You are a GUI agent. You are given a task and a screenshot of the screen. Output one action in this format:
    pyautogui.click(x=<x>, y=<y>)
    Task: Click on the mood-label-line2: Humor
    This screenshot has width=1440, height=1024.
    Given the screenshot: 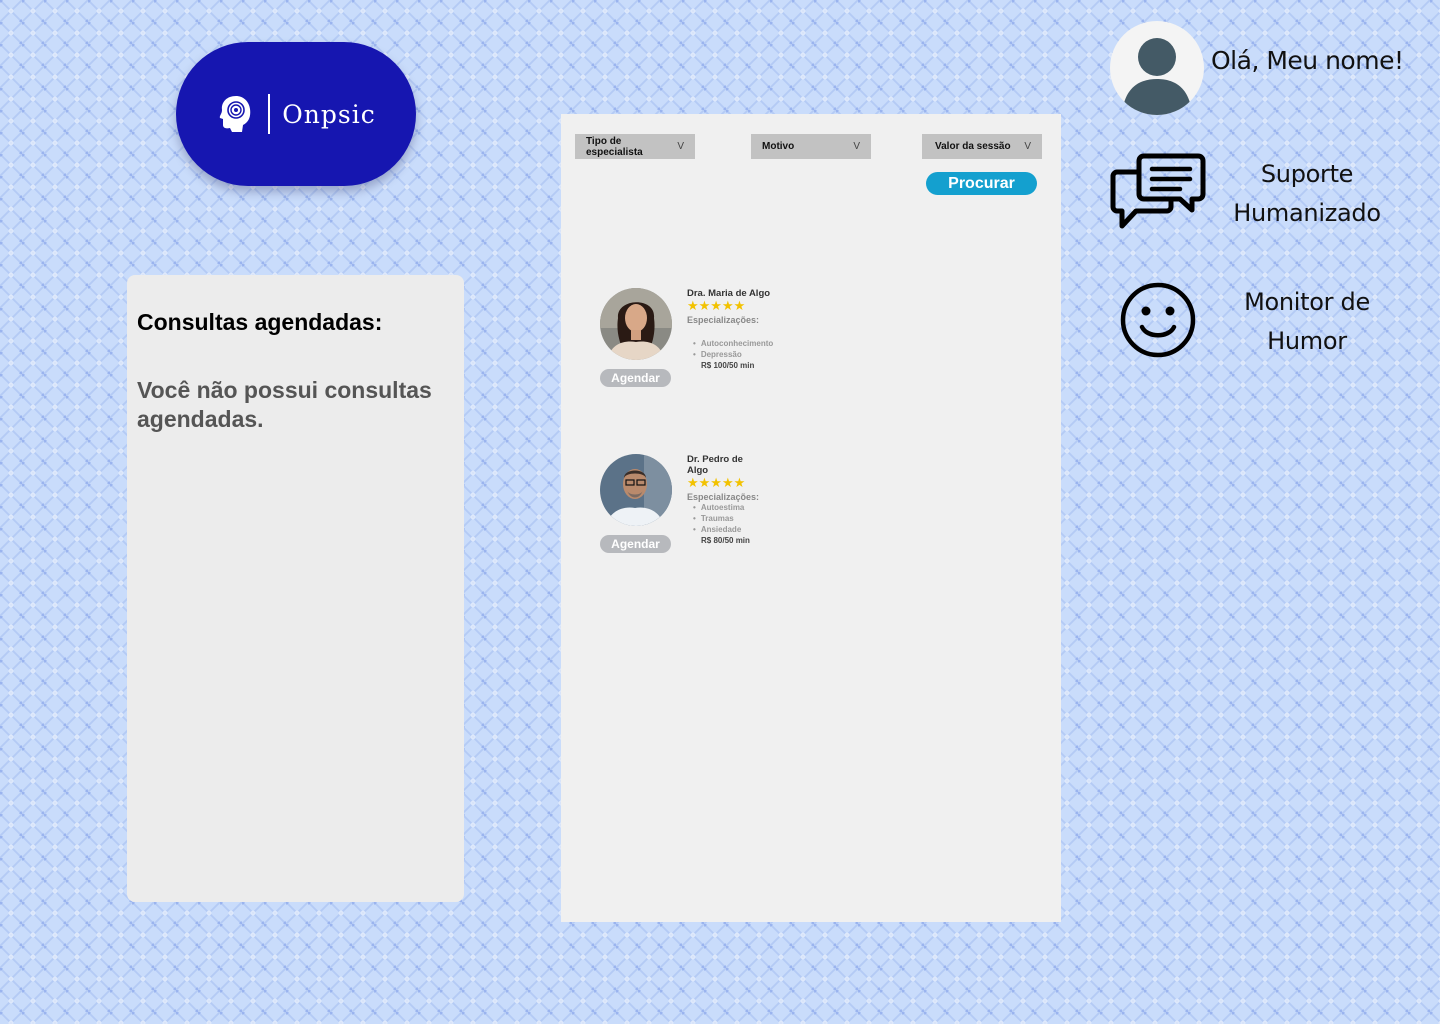 What is the action you would take?
    pyautogui.click(x=1307, y=341)
    